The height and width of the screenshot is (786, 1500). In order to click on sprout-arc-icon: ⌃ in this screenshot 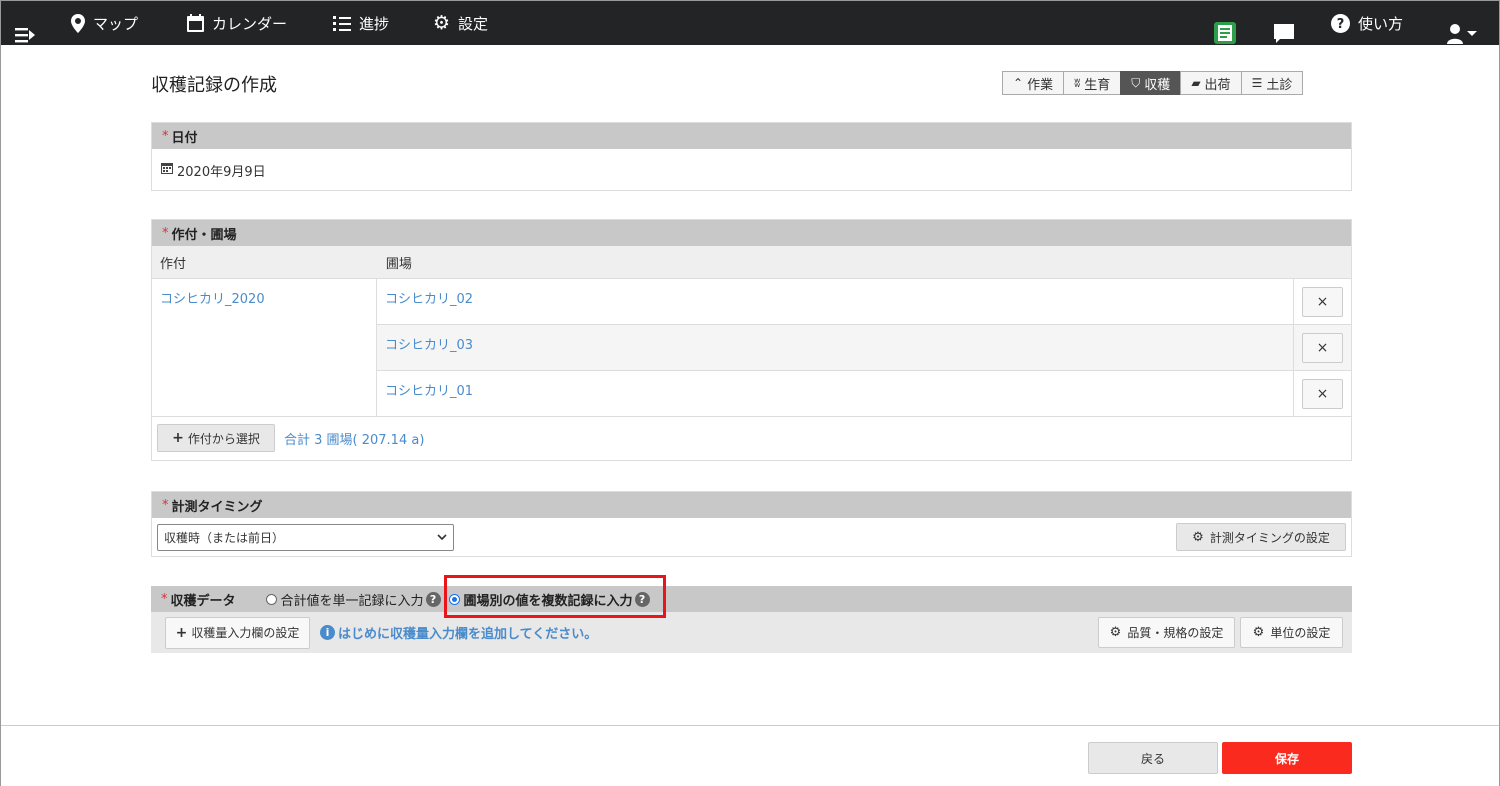, I will do `click(1018, 83)`.